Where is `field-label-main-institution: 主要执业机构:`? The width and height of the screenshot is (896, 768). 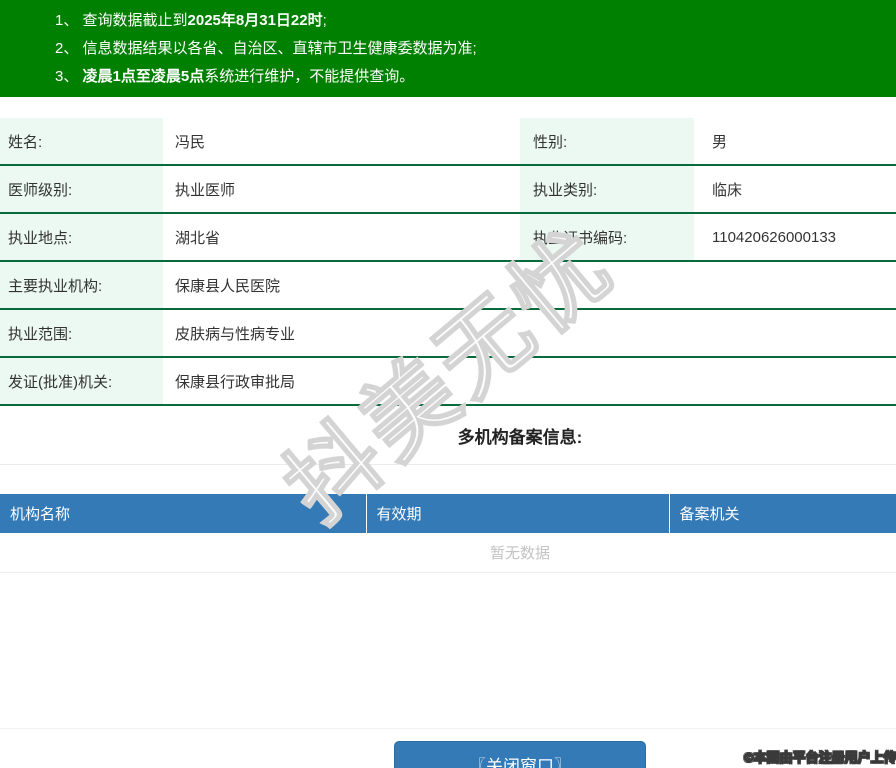 field-label-main-institution: 主要执业机构: is located at coordinates (81, 285).